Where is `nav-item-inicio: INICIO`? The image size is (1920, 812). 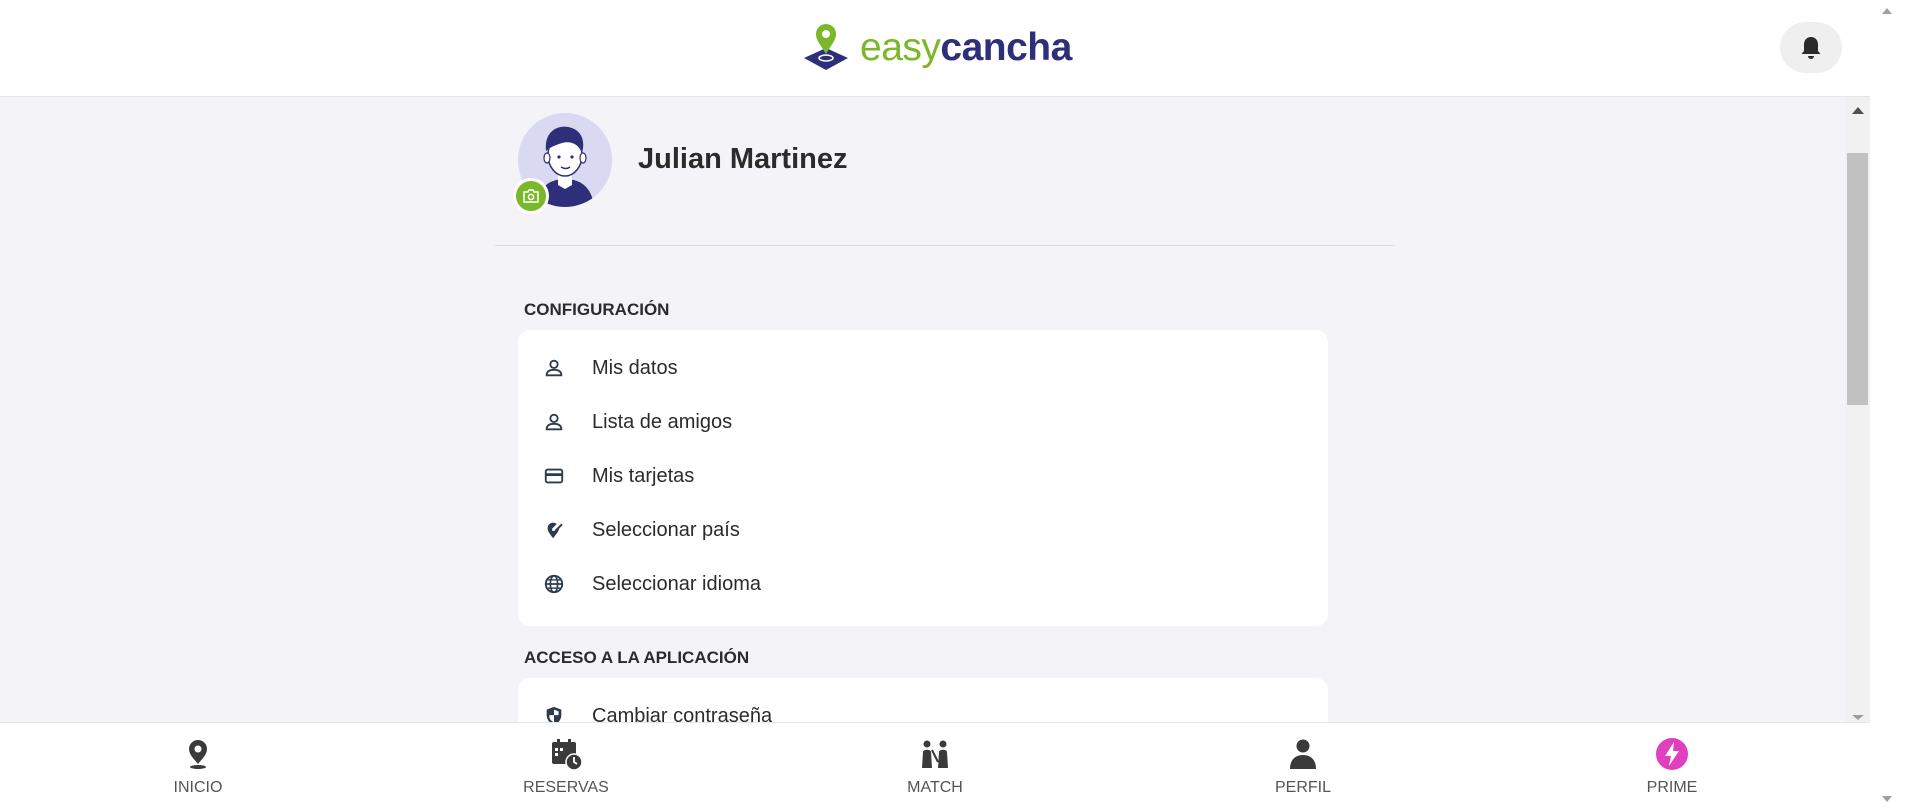
nav-item-inicio: INICIO is located at coordinates (198, 767).